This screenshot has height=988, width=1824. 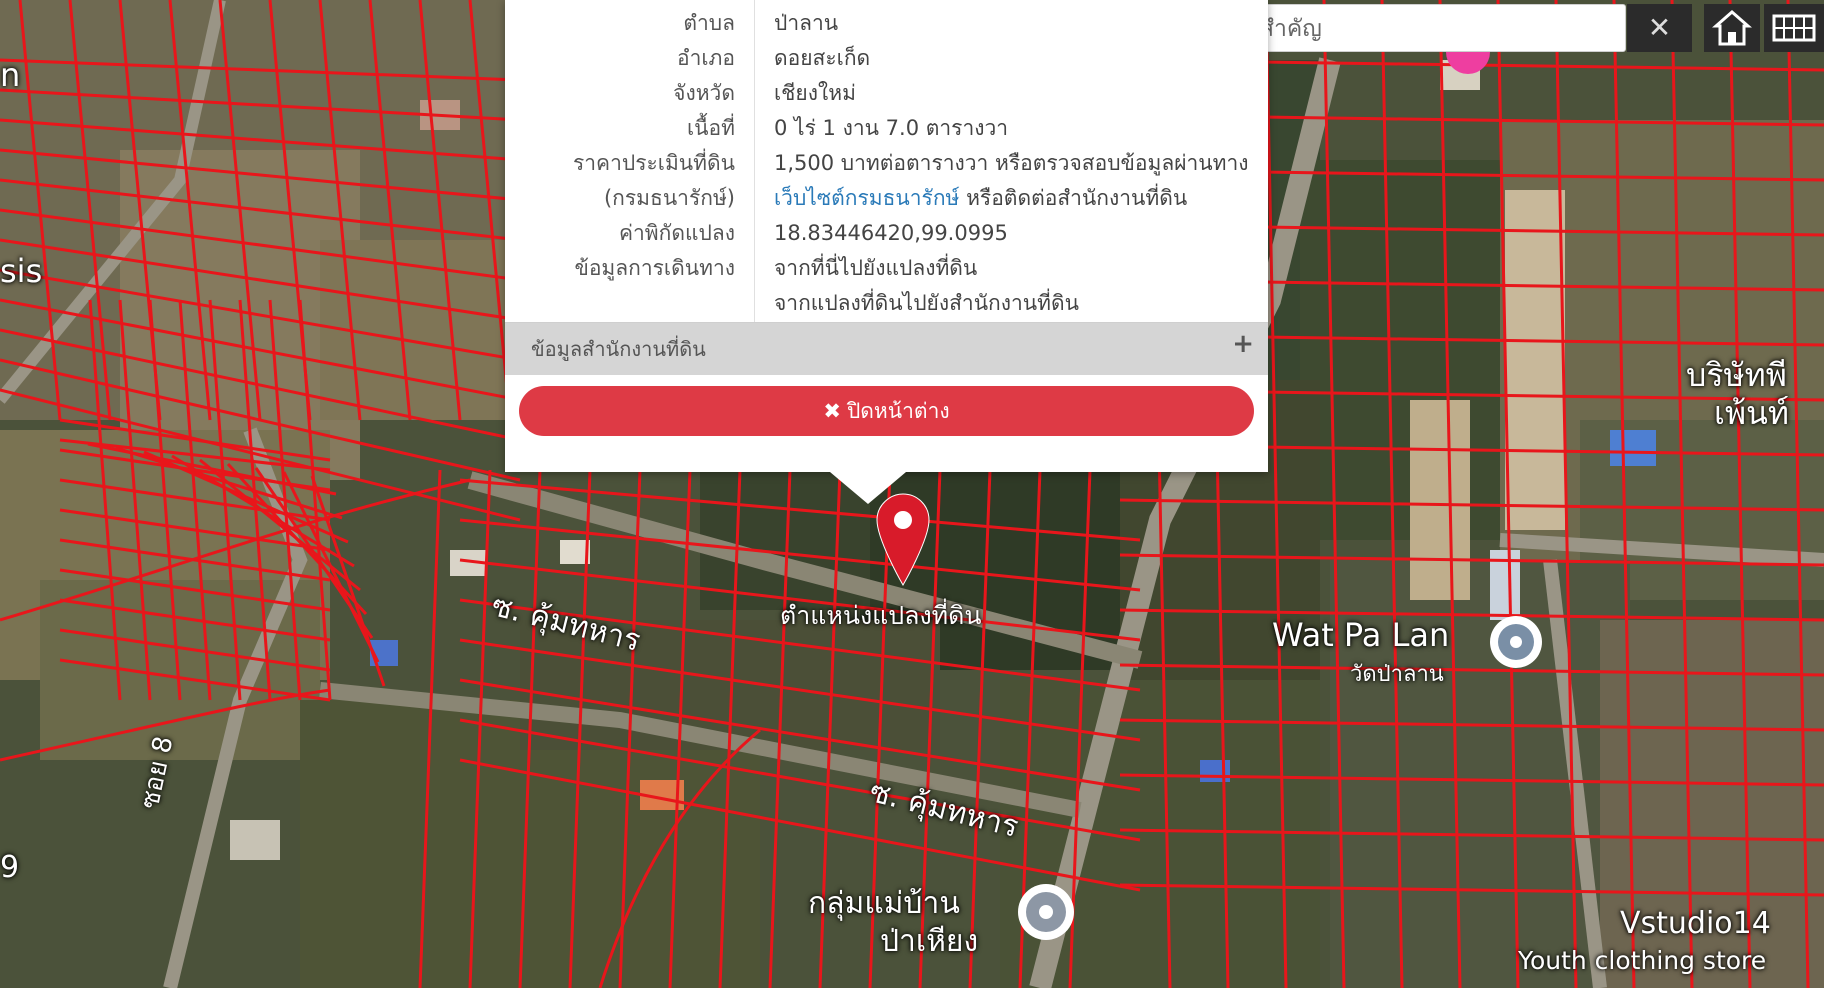 What do you see at coordinates (1642, 960) in the screenshot?
I see `label-shop-2: Youth clothing store` at bounding box center [1642, 960].